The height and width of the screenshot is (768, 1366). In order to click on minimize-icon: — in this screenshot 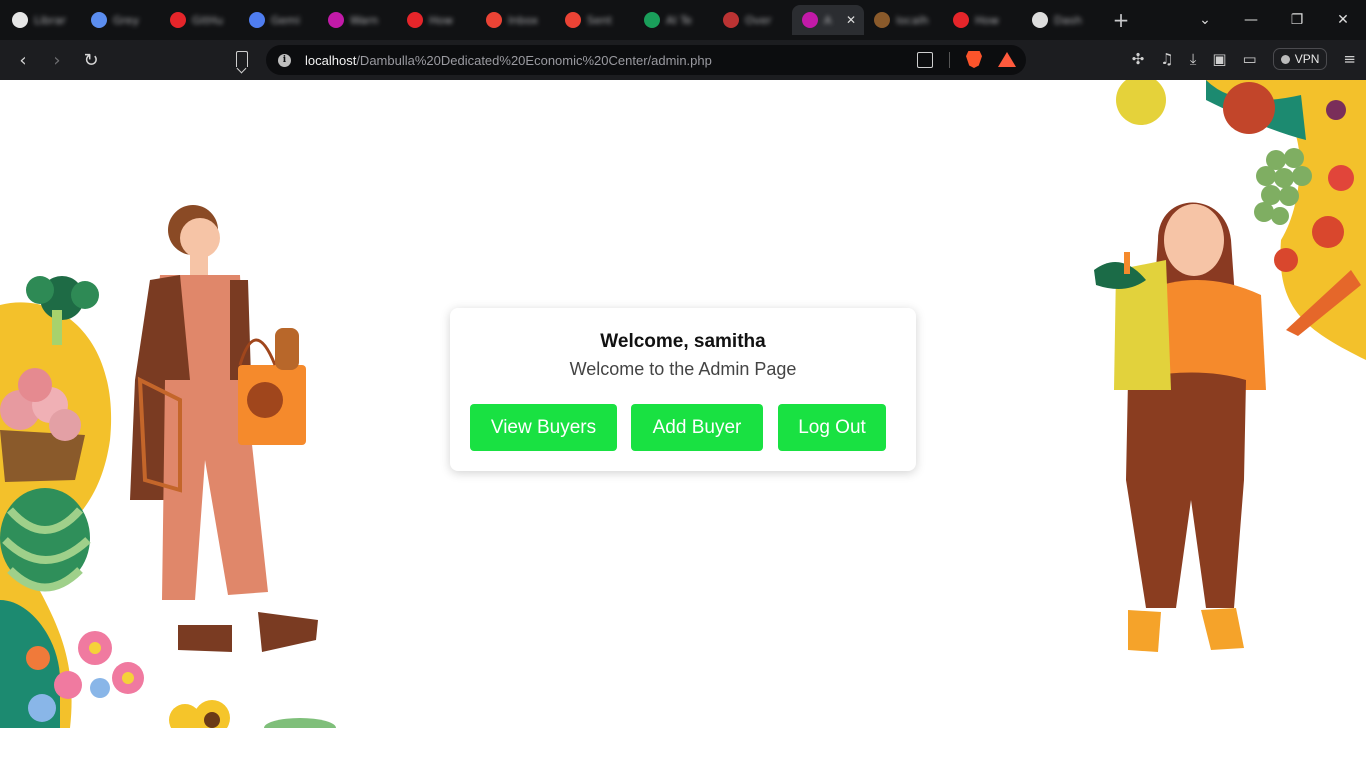, I will do `click(1251, 20)`.